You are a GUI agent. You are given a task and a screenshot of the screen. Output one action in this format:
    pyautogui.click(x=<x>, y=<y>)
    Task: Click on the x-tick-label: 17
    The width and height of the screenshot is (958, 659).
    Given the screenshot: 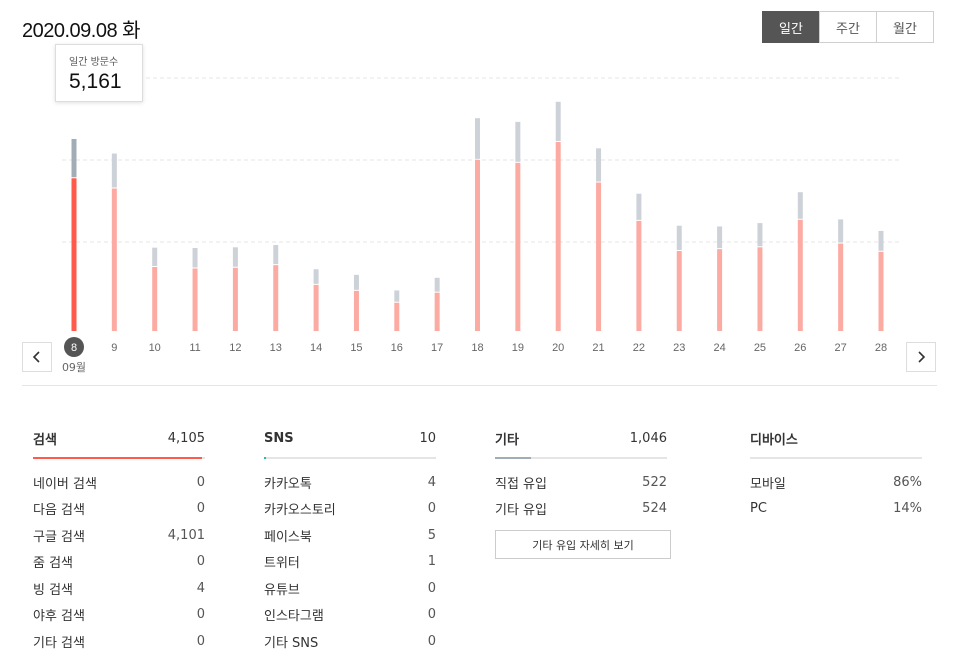 What is the action you would take?
    pyautogui.click(x=437, y=348)
    